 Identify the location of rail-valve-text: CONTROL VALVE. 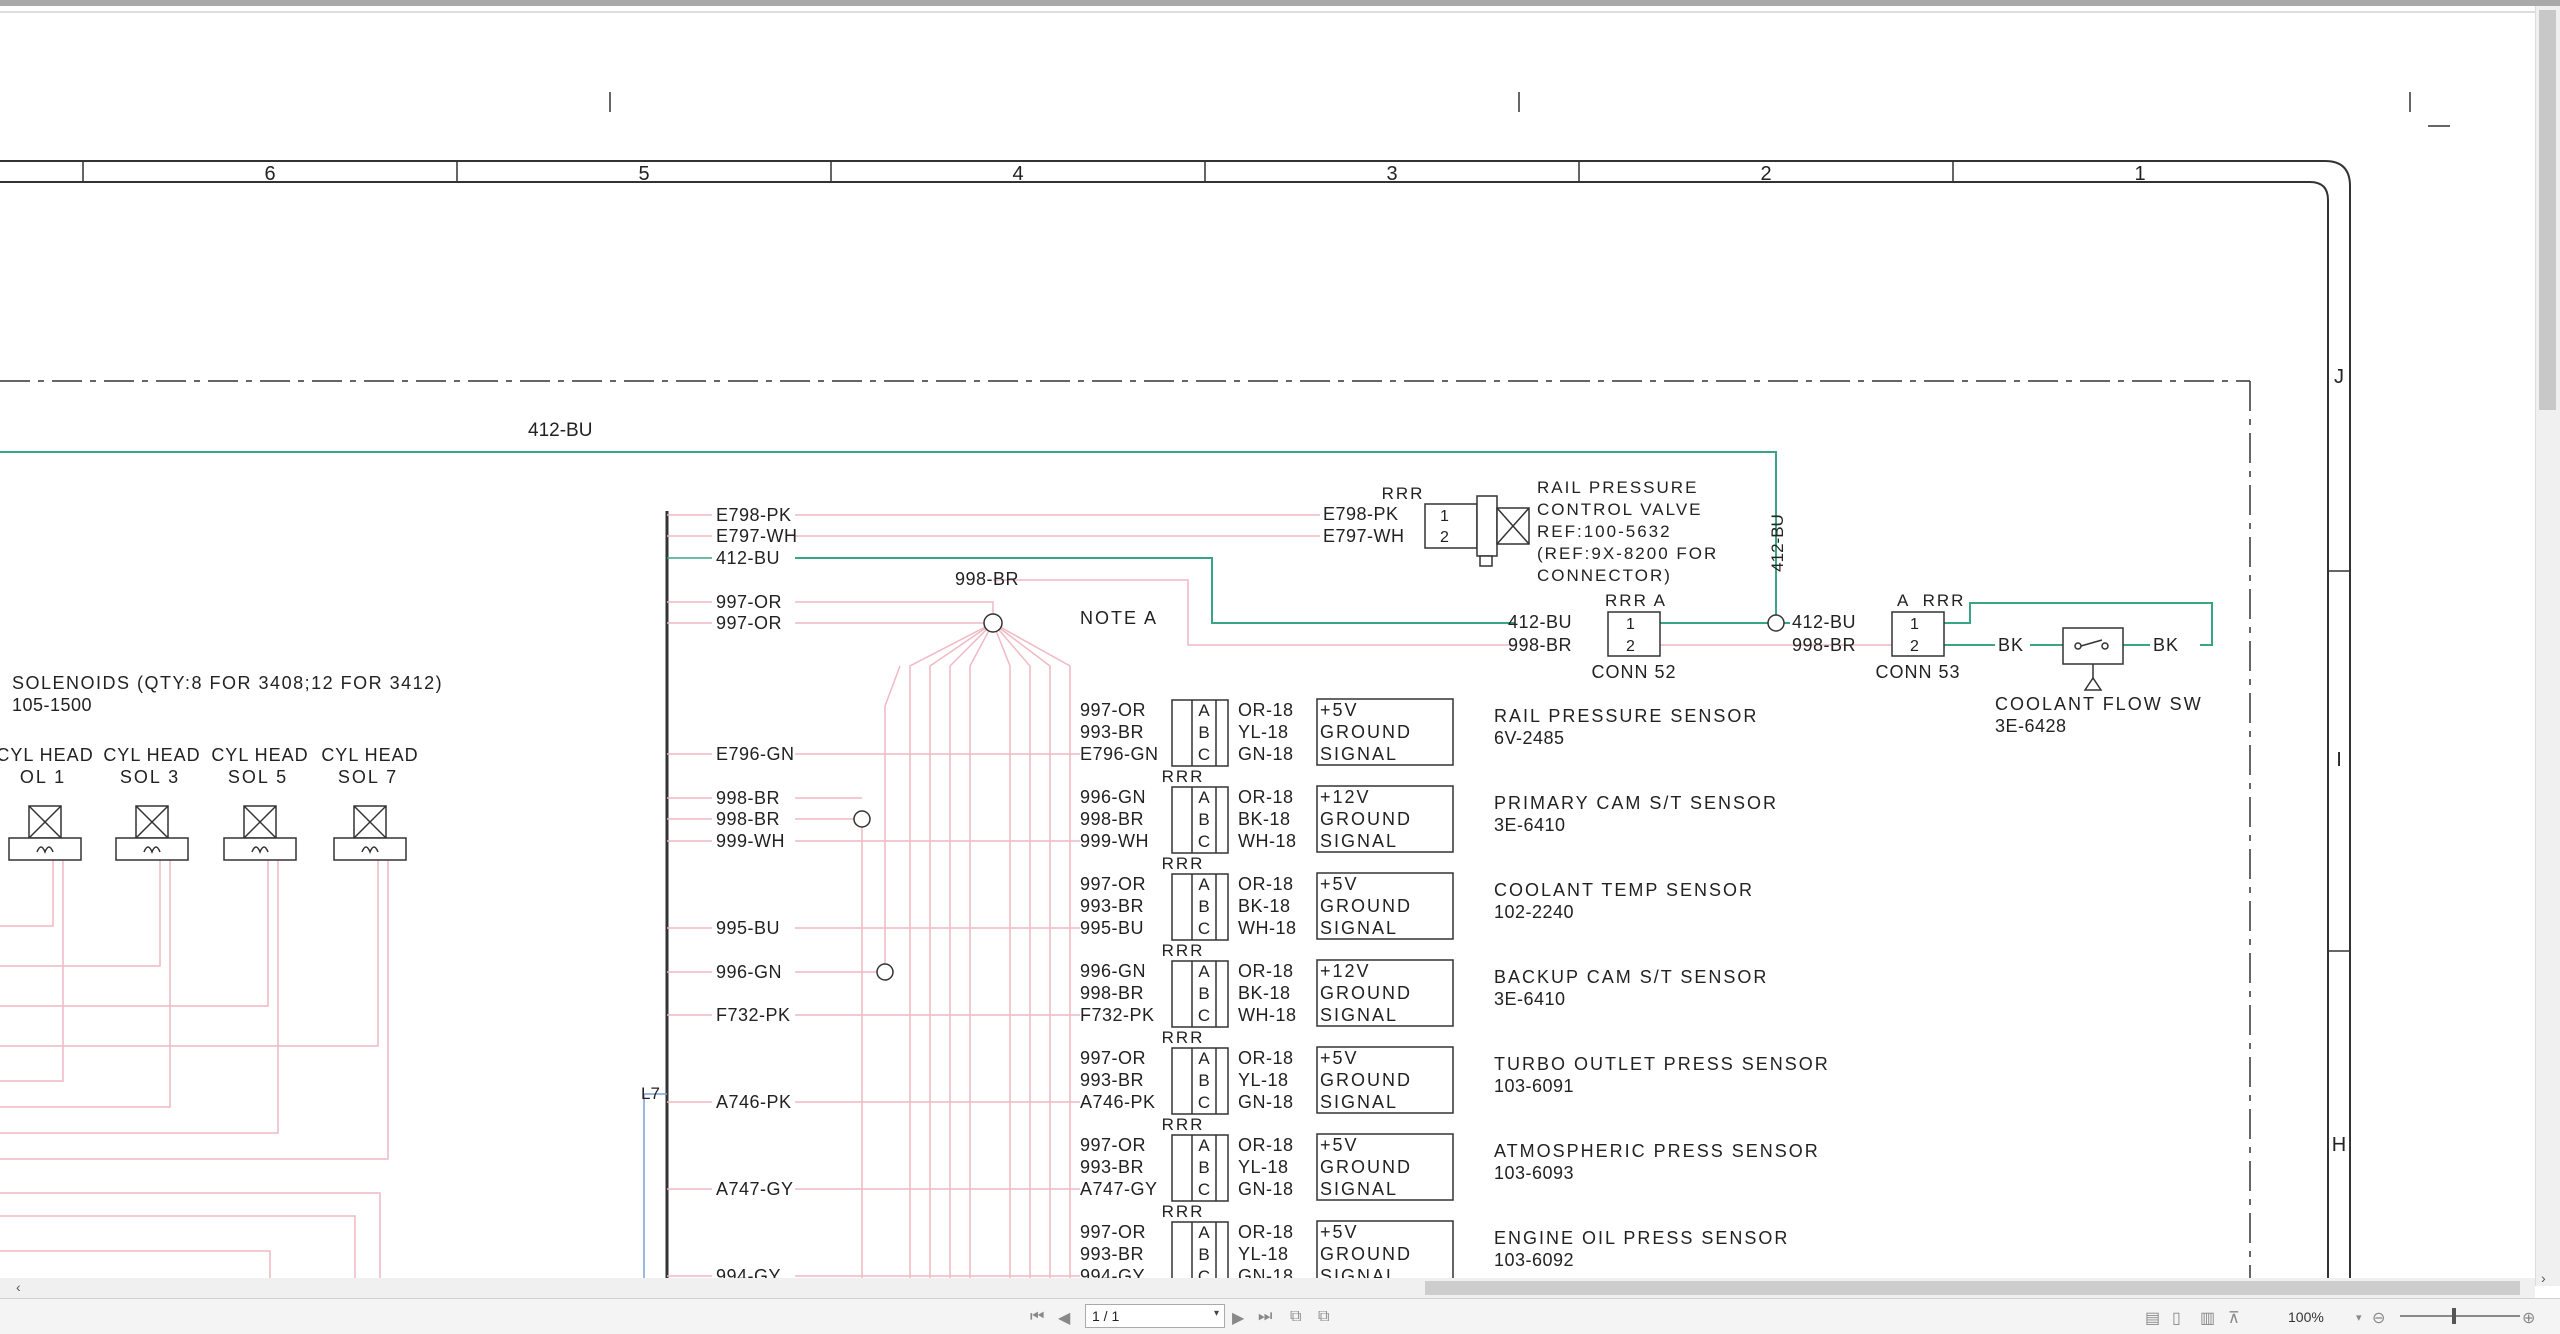
(1620, 509).